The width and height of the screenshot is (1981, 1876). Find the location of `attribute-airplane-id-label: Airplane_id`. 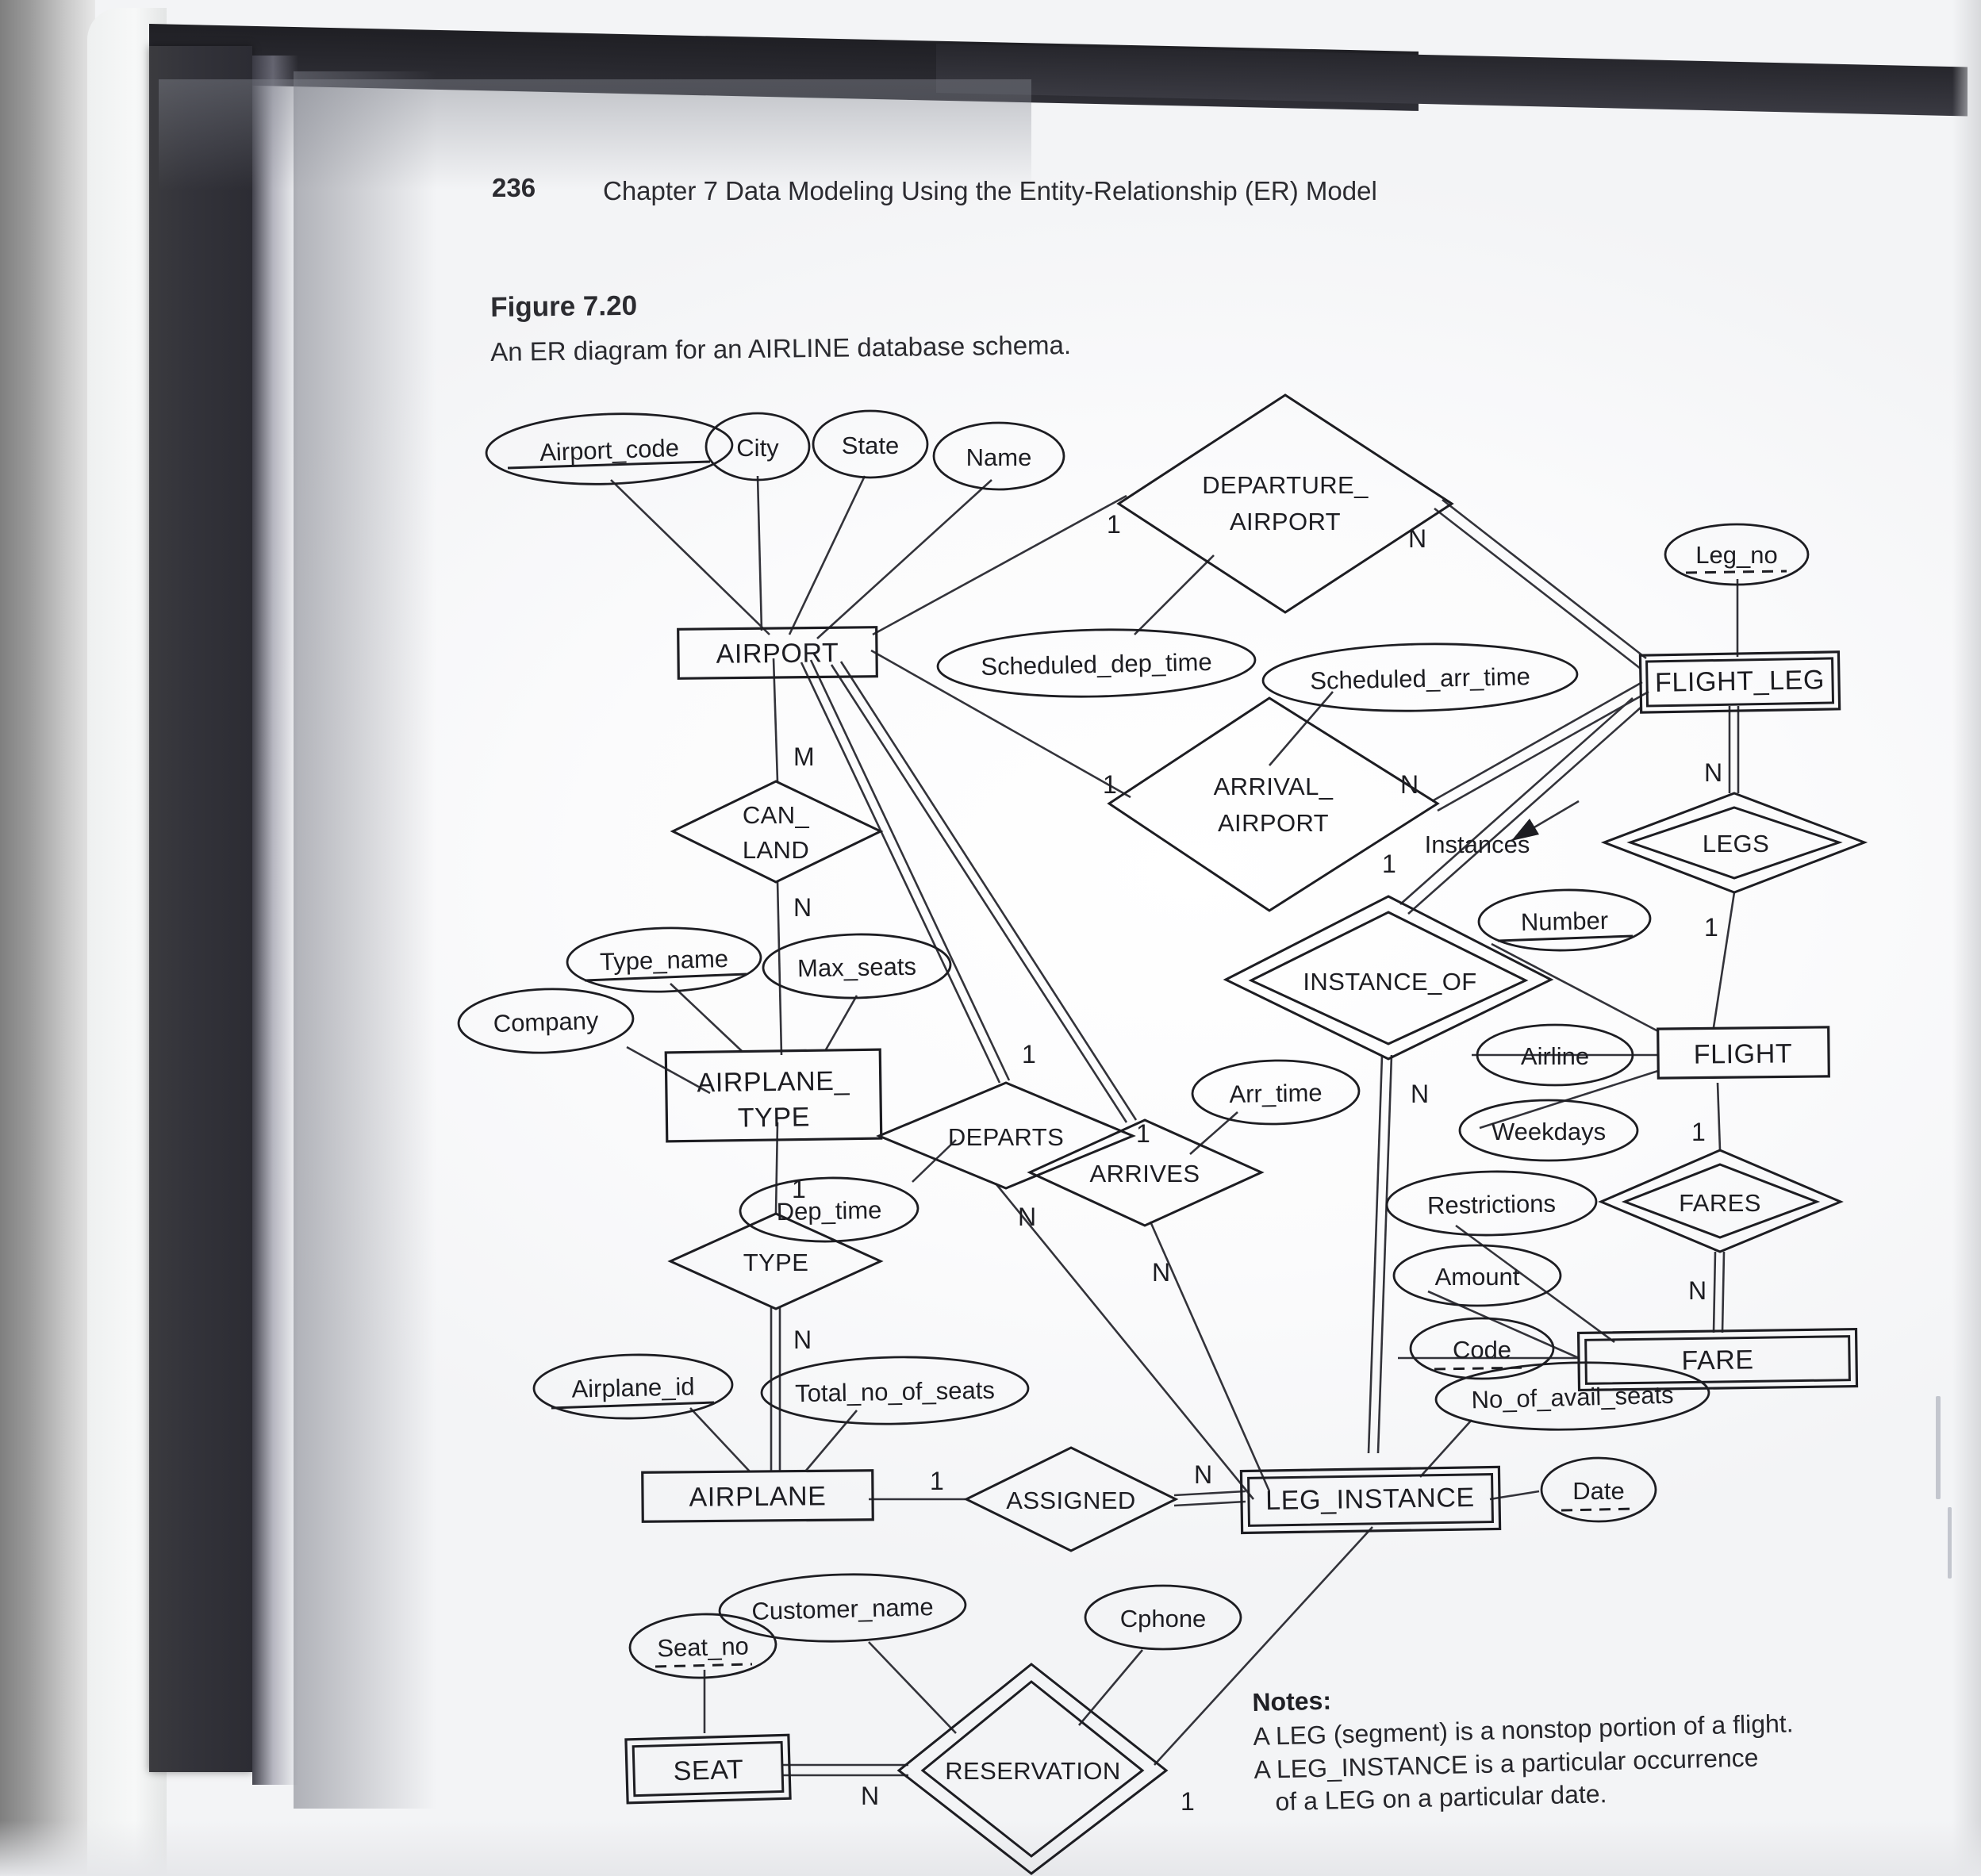

attribute-airplane-id-label: Airplane_id is located at coordinates (633, 1387).